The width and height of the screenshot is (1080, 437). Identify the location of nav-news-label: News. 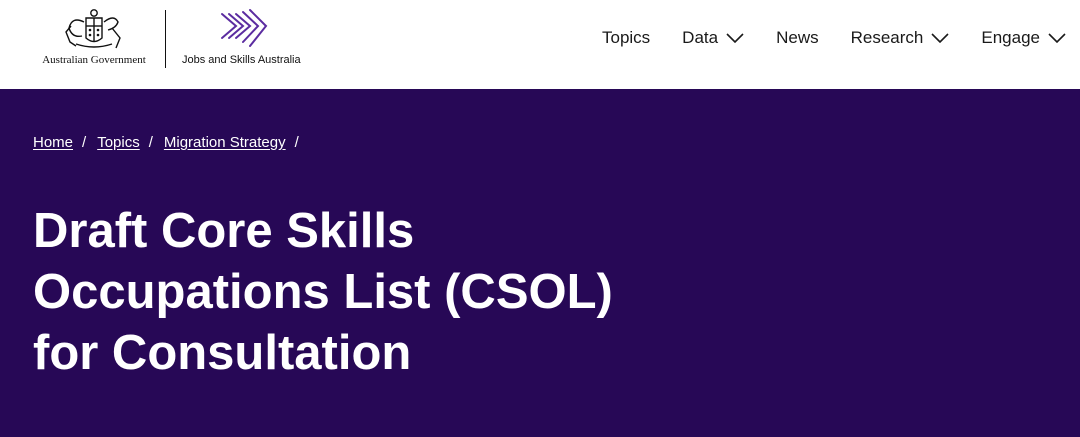
(797, 37).